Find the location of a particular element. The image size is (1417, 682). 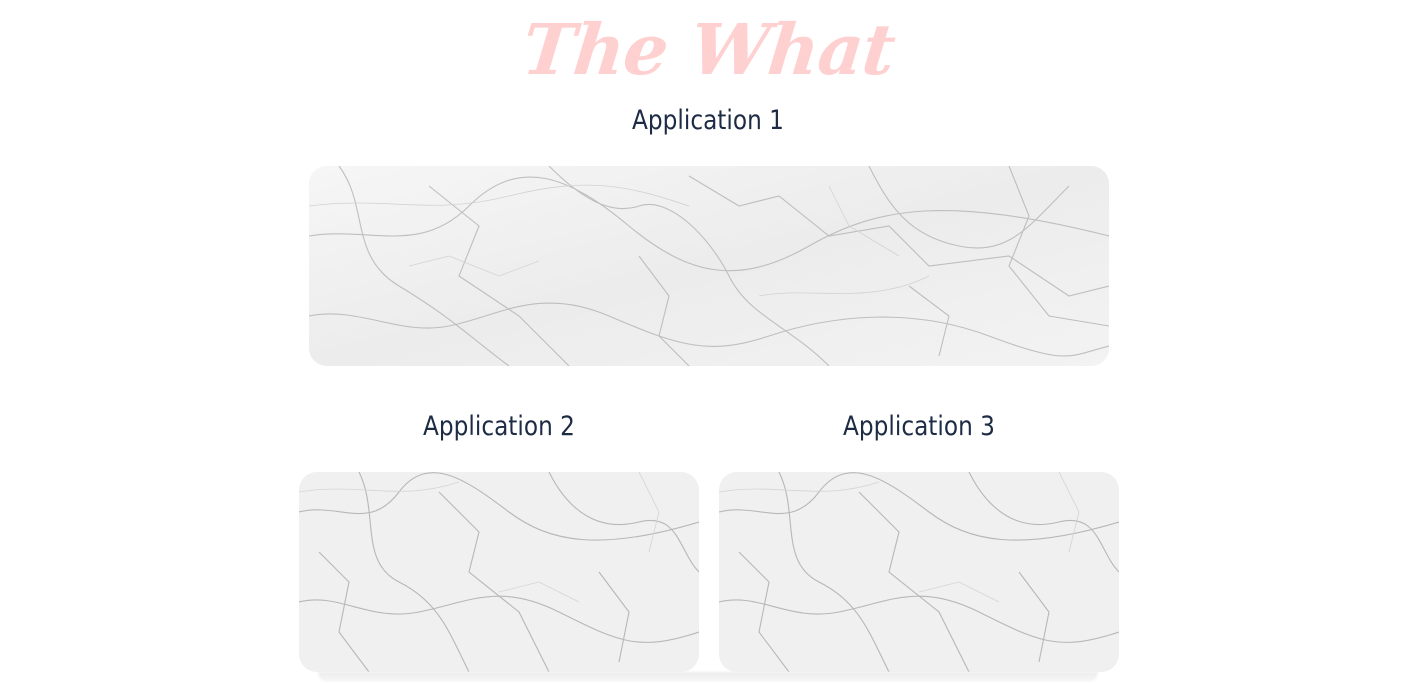

application-3-image is located at coordinates (919, 572).